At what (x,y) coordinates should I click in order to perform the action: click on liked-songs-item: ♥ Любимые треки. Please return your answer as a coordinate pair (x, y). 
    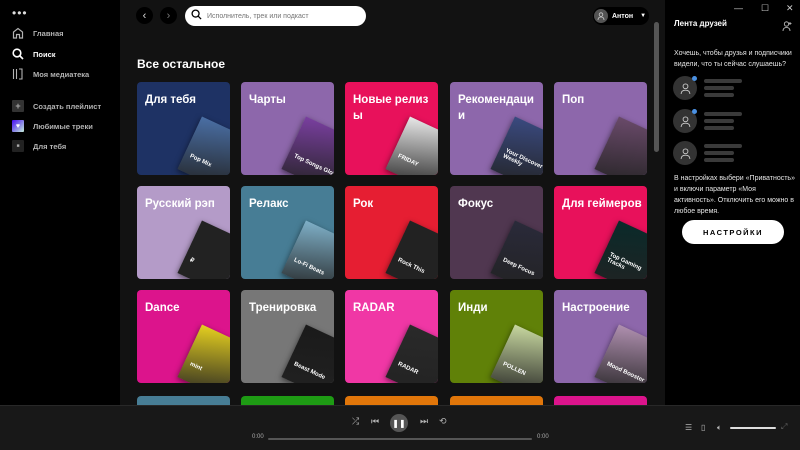
    Looking at the image, I should click on (52, 126).